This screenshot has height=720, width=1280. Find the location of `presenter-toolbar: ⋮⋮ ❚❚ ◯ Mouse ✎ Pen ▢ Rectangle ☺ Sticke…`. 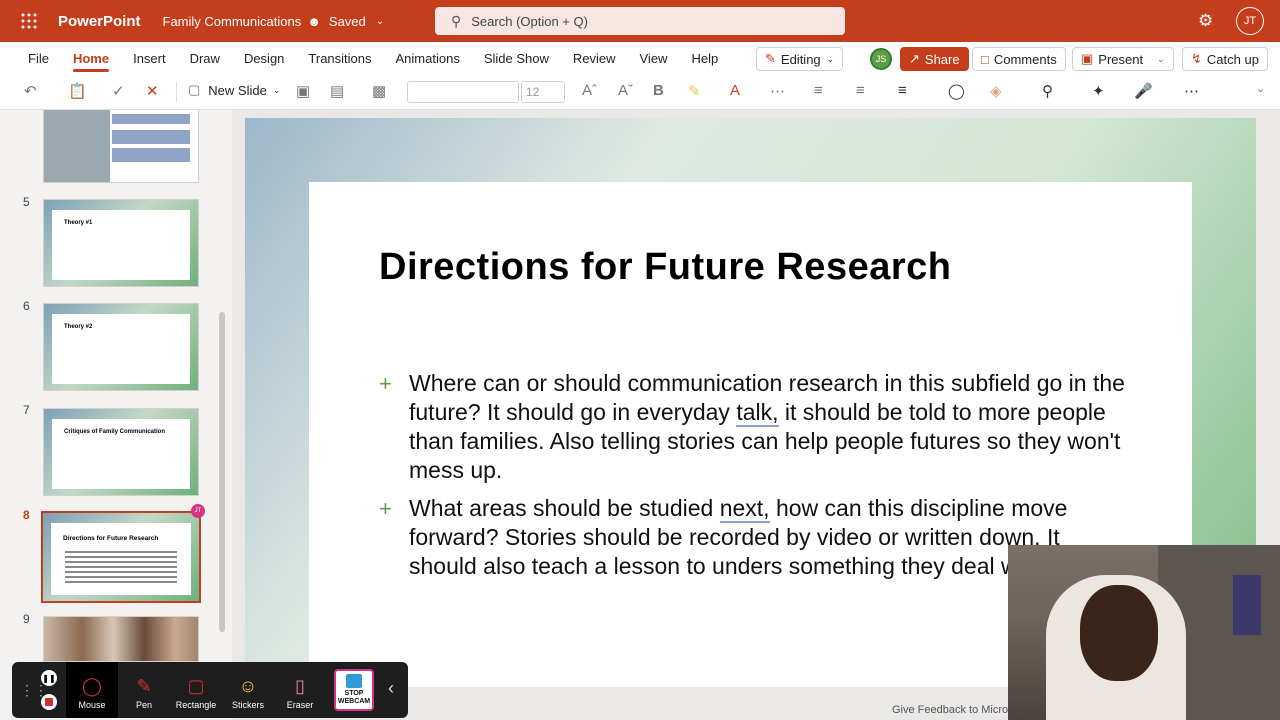

presenter-toolbar: ⋮⋮ ❚❚ ◯ Mouse ✎ Pen ▢ Rectangle ☺ Sticke… is located at coordinates (210, 690).